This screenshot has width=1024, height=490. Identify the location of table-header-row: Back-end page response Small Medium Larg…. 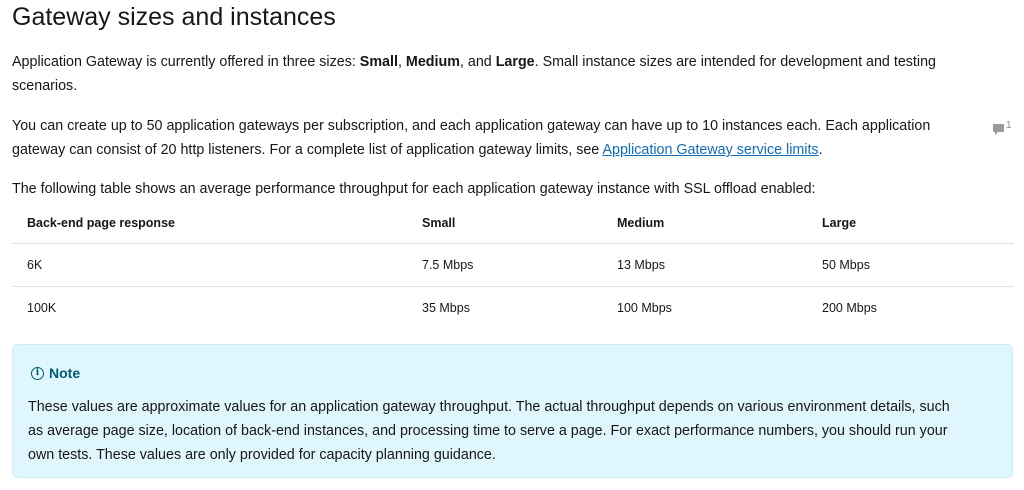
(513, 223).